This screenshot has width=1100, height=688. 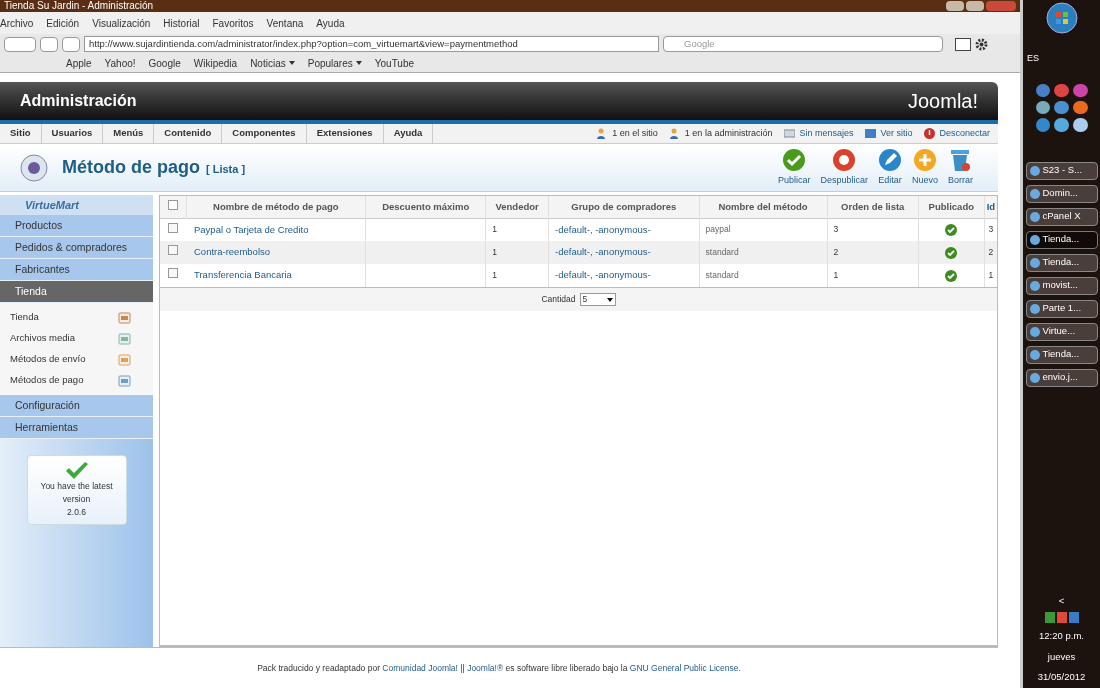 What do you see at coordinates (394, 63) in the screenshot?
I see `bookmark-link: YouTube` at bounding box center [394, 63].